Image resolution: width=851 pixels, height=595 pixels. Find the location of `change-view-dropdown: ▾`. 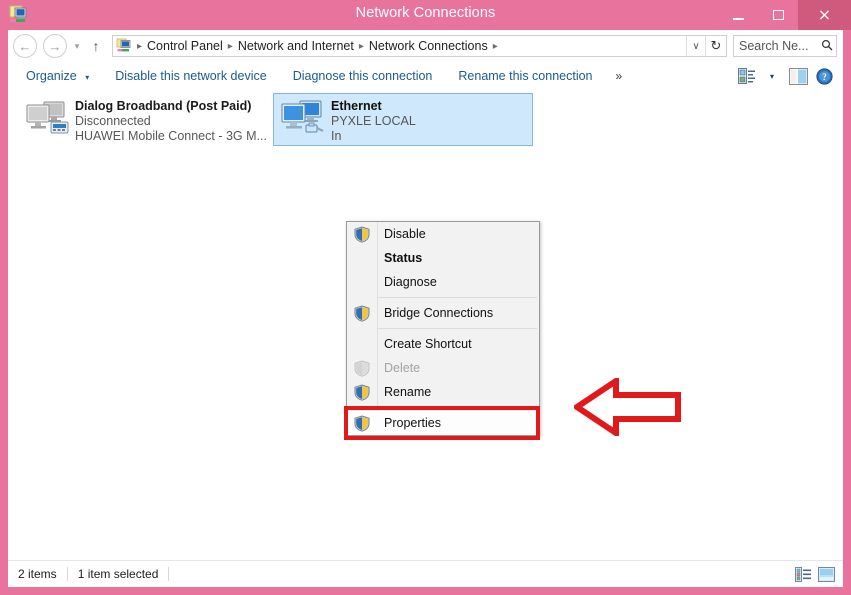

change-view-dropdown: ▾ is located at coordinates (772, 76).